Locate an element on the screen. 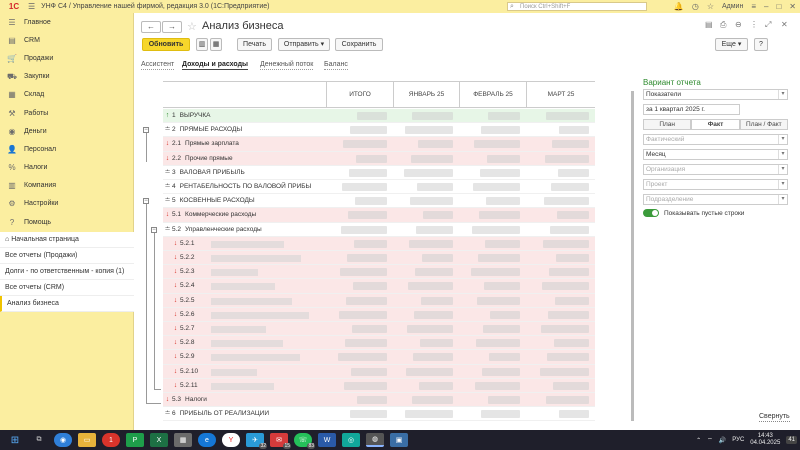 This screenshot has width=800, height=450. table-row: ↓ 2.2 Прочие прямые is located at coordinates (379, 158).